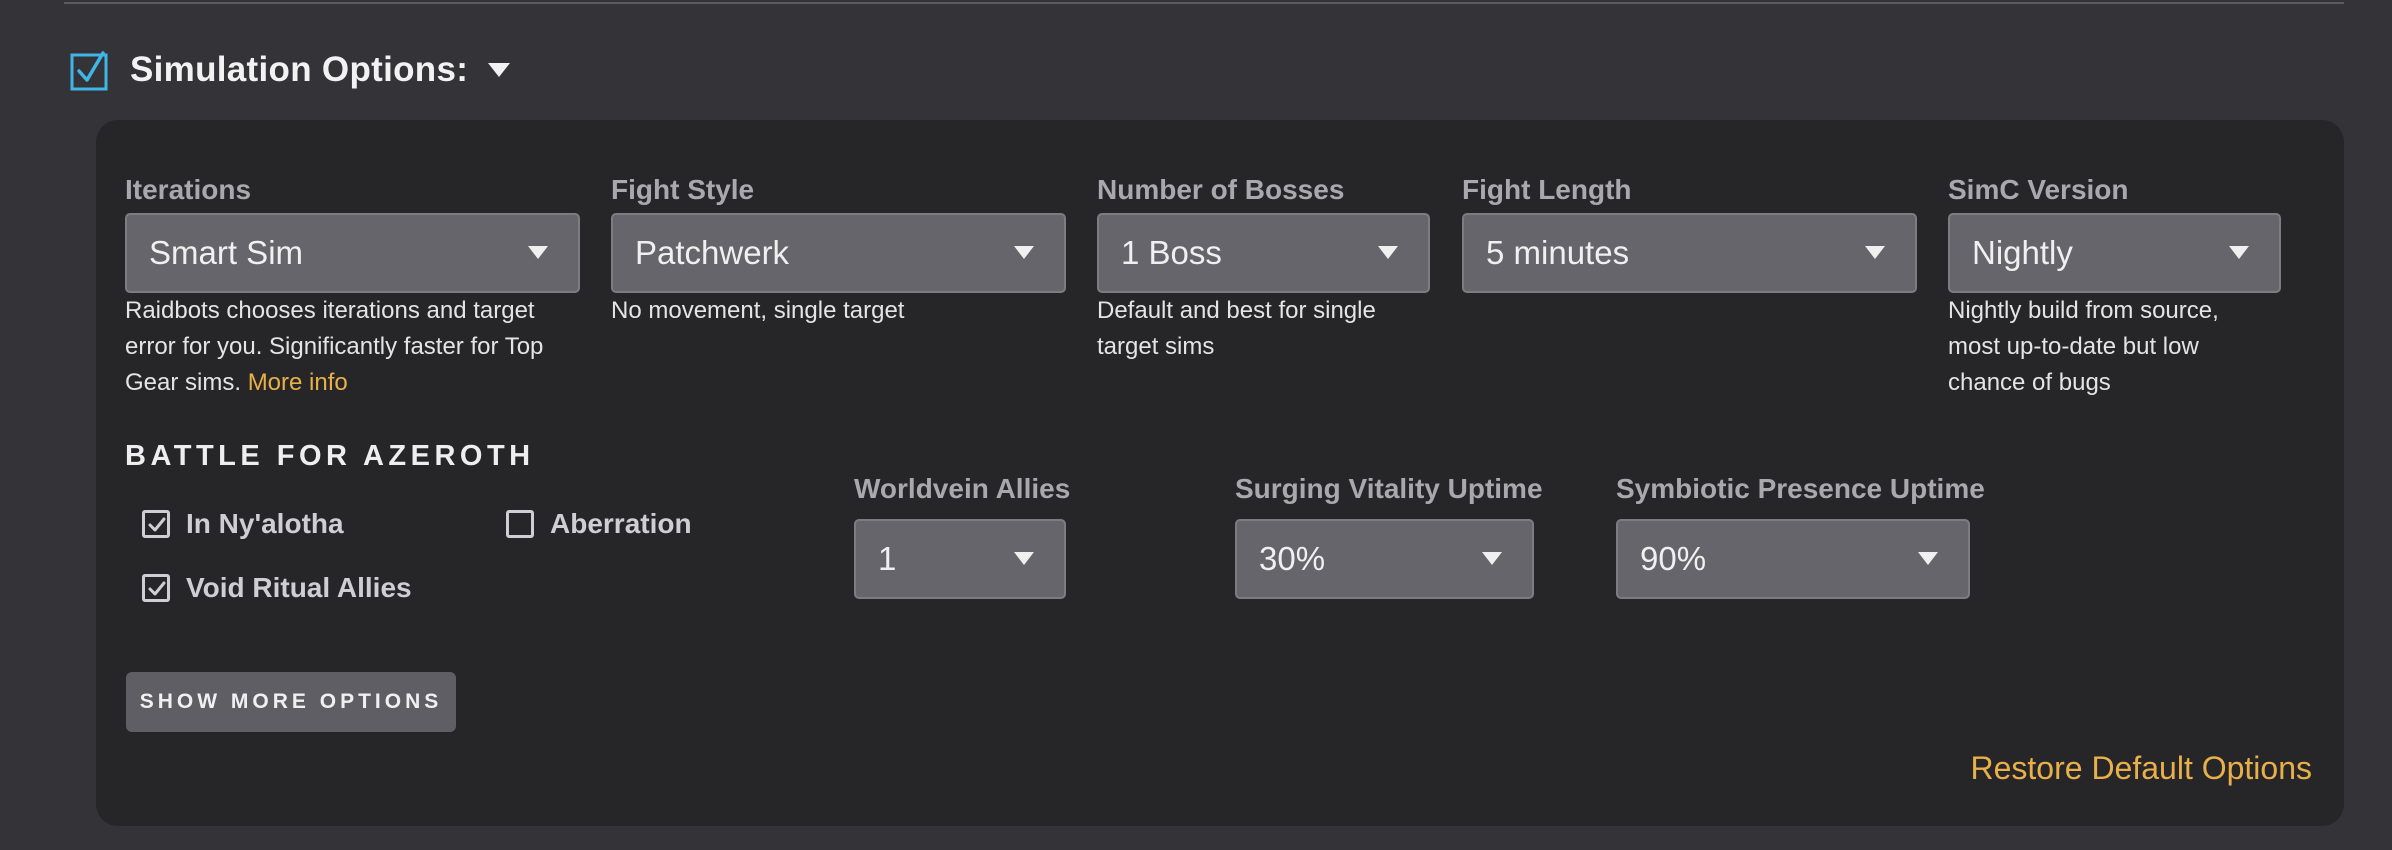 Image resolution: width=2392 pixels, height=850 pixels. I want to click on surging-vitality-select: 30%, so click(1384, 559).